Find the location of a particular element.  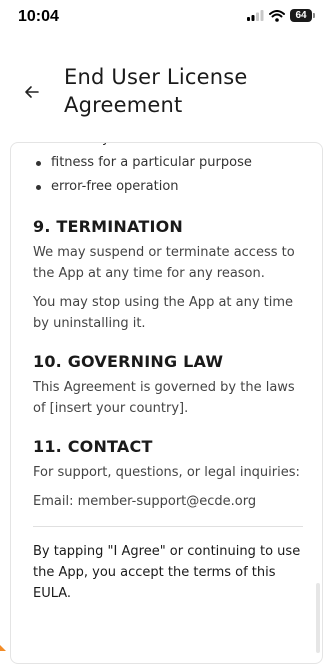

scrollbar-thumb is located at coordinates (318, 618).